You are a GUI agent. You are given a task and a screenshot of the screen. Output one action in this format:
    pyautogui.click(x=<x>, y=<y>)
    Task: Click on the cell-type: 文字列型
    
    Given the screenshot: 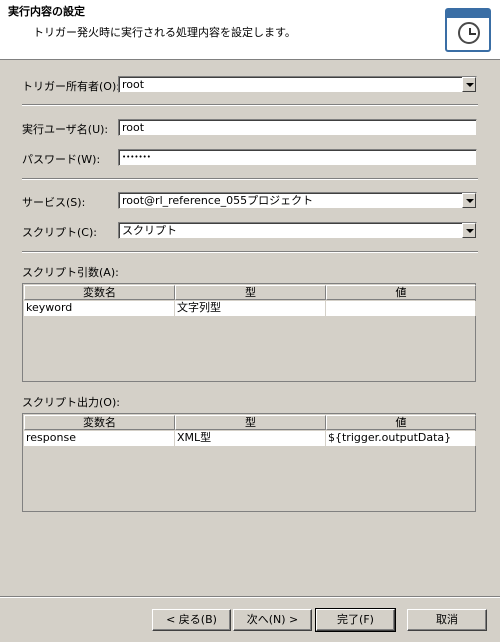 What is the action you would take?
    pyautogui.click(x=250, y=308)
    